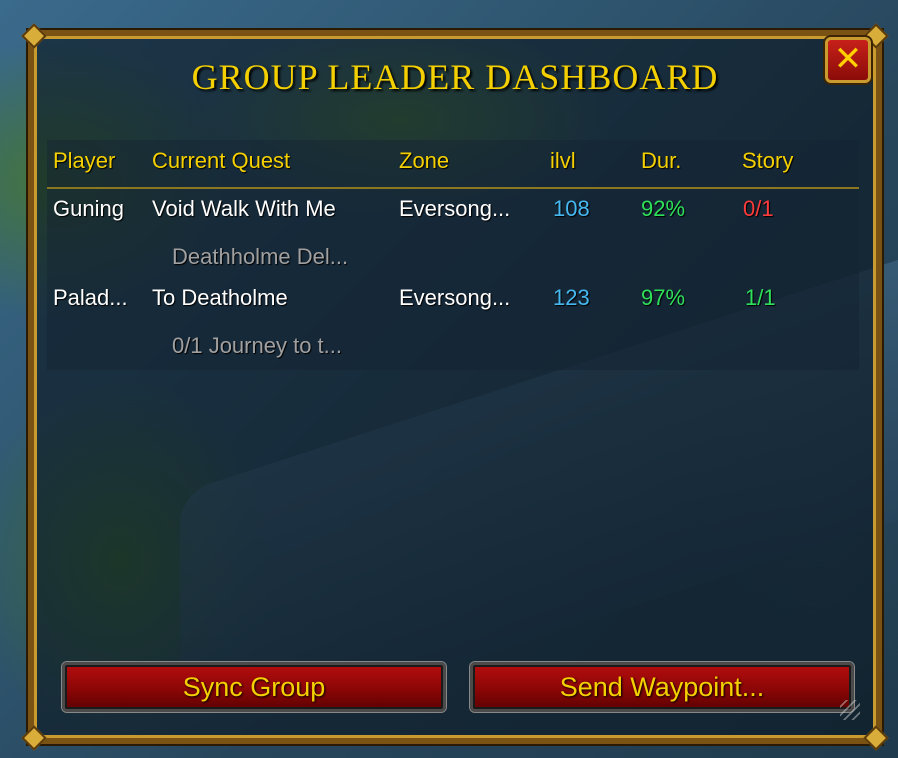  What do you see at coordinates (850, 710) in the screenshot?
I see `resize-grip-icon` at bounding box center [850, 710].